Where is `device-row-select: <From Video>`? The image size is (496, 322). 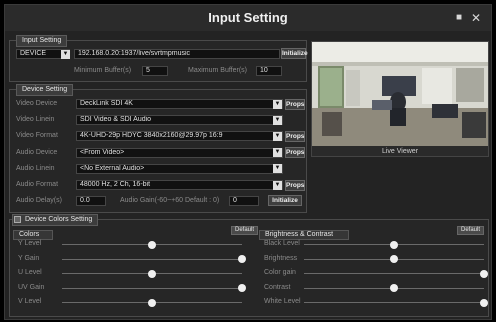
device-row-select: <From Video> is located at coordinates (179, 152).